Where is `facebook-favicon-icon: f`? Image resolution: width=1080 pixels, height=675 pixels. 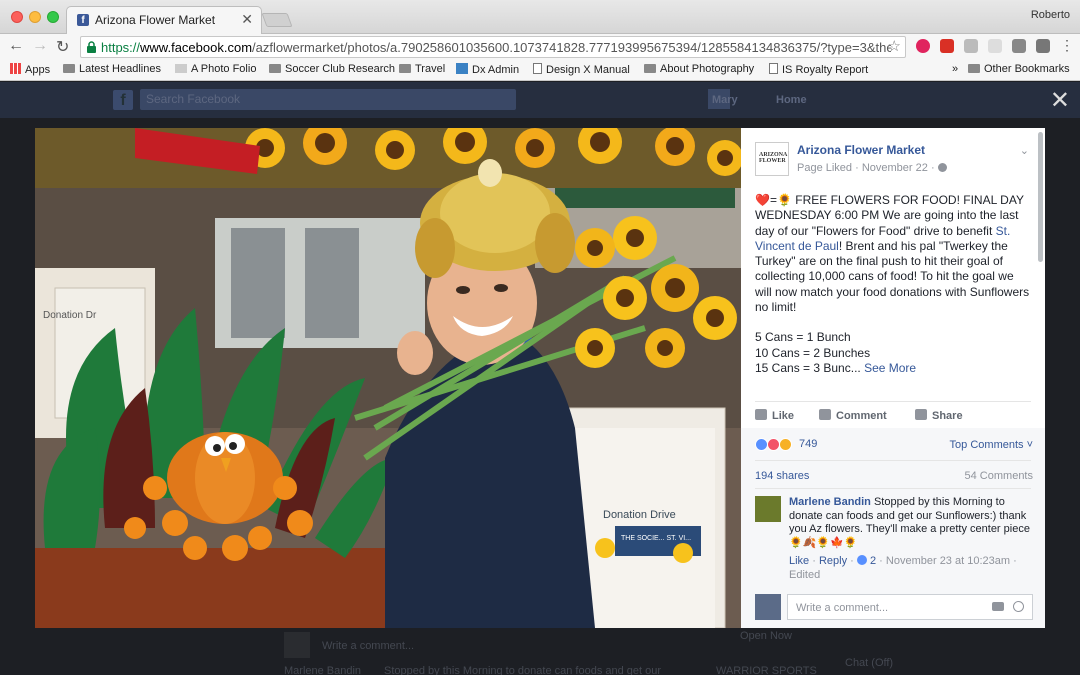
facebook-favicon-icon: f is located at coordinates (83, 20).